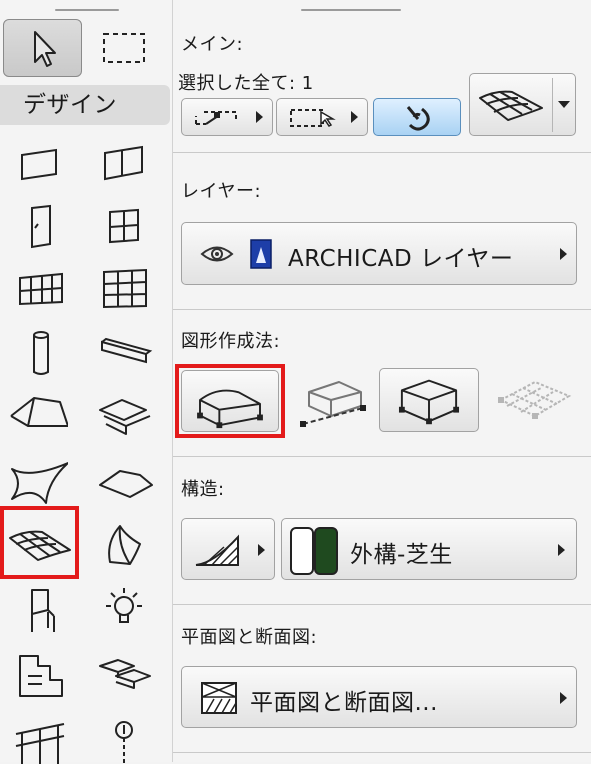 The height and width of the screenshot is (764, 591). I want to click on geometry-method-mesh, so click(537, 400).